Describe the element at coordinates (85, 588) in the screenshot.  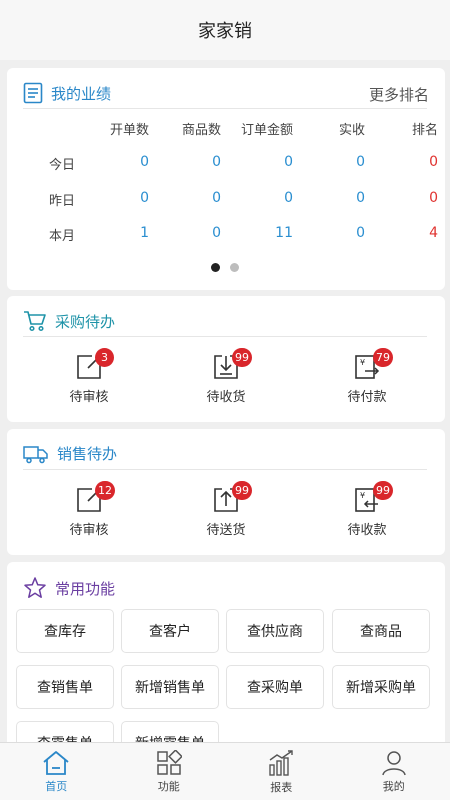
I see `common-functions-label: 常用功能` at that location.